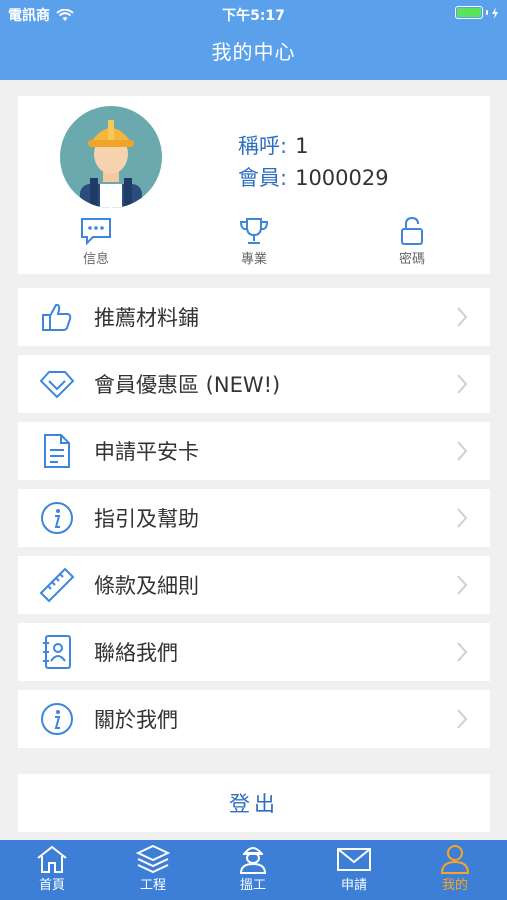 The height and width of the screenshot is (900, 507). I want to click on tab-apply: 申請, so click(354, 868).